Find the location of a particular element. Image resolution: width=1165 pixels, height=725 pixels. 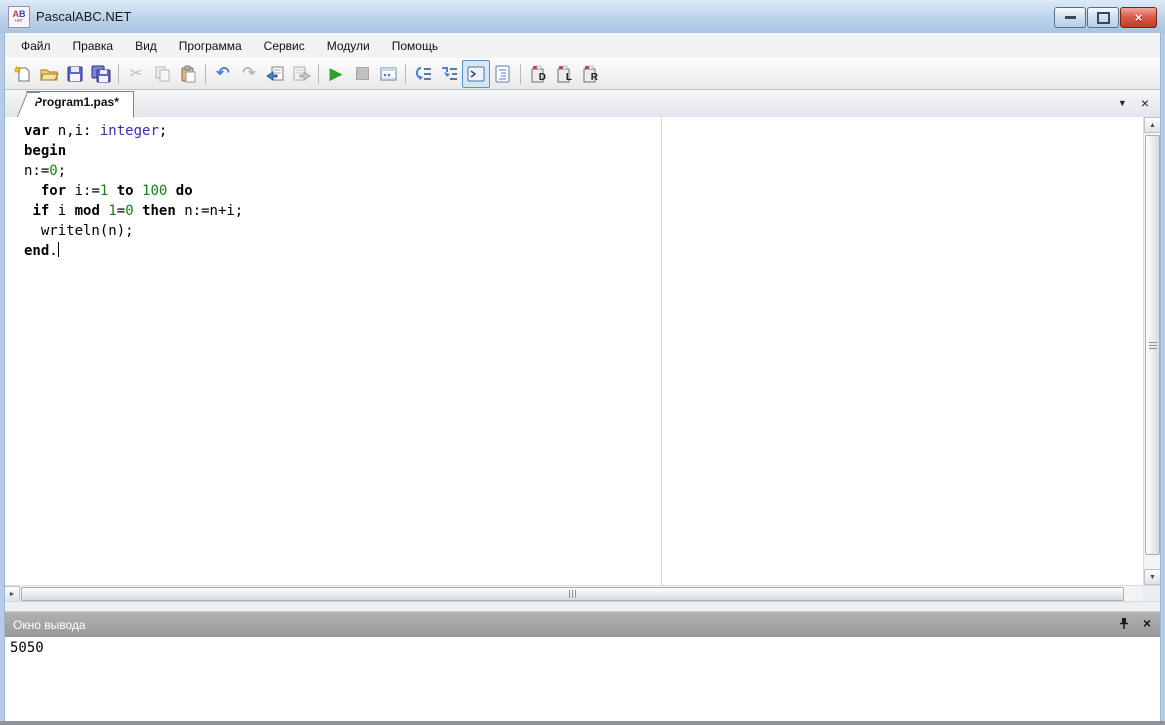

menu-view: Вид is located at coordinates (146, 46).